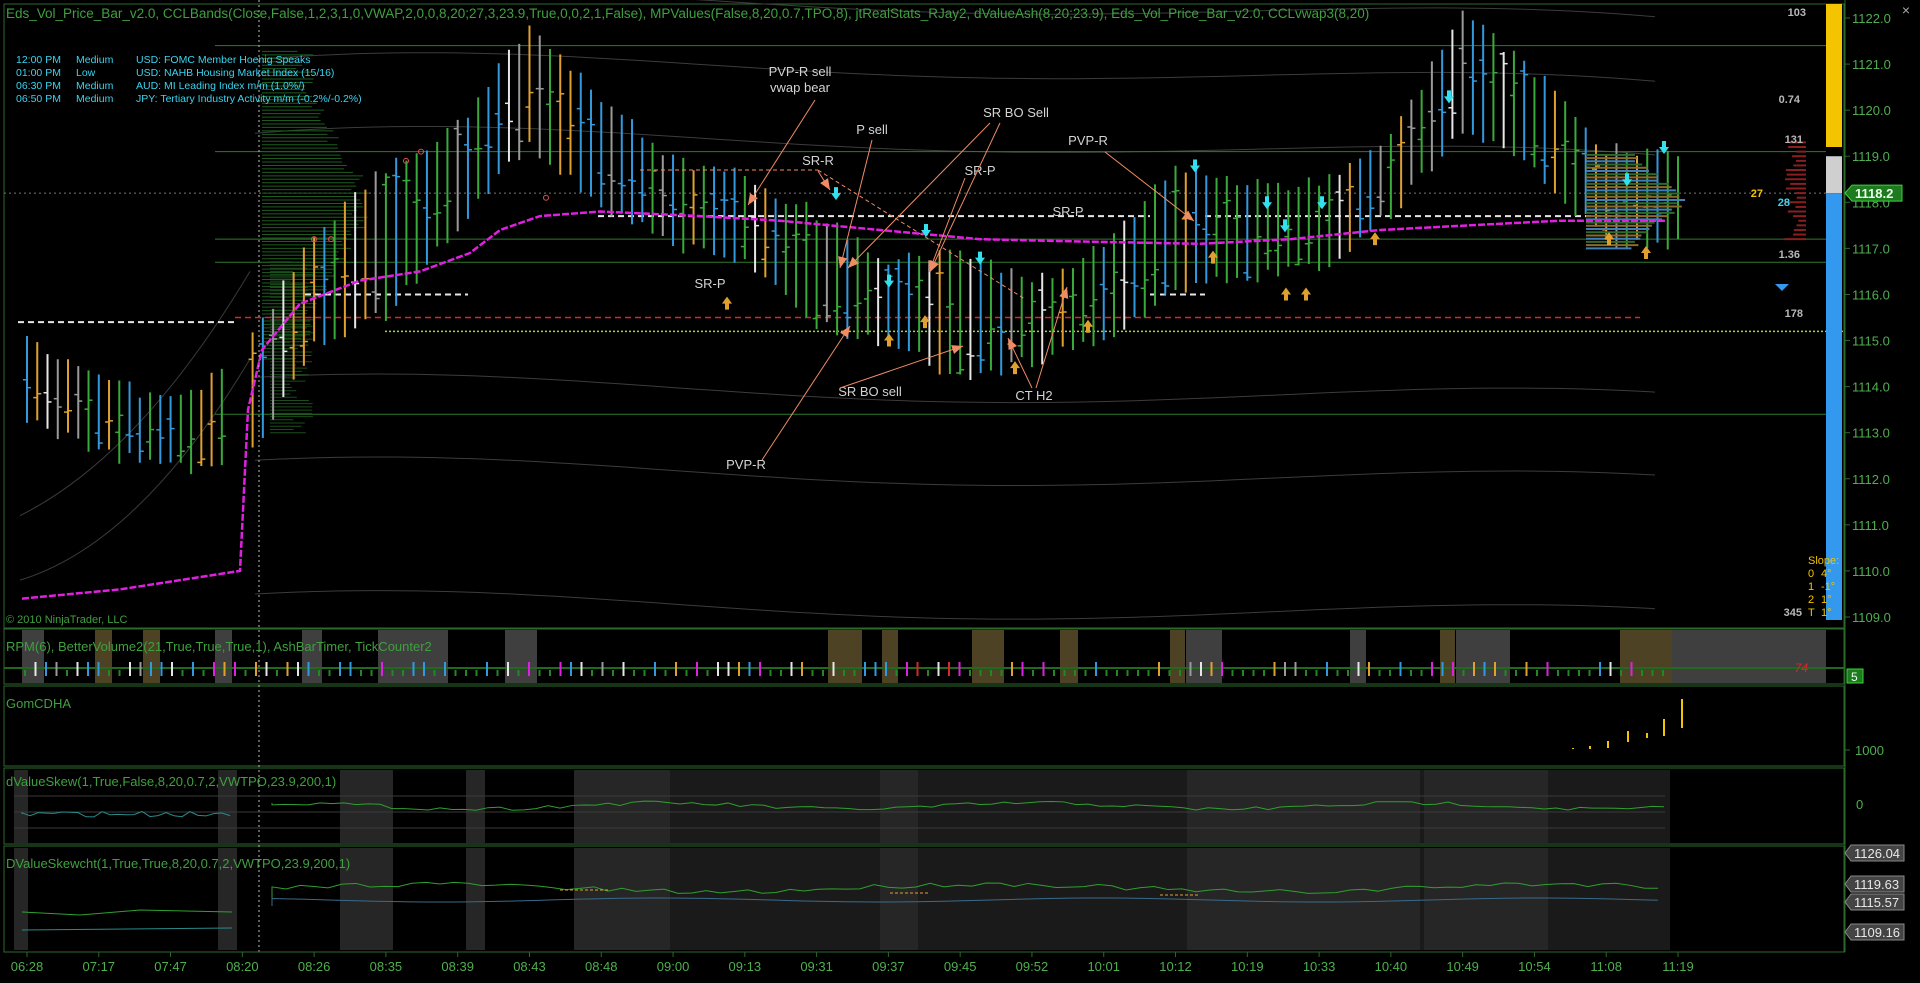  What do you see at coordinates (457, 966) in the screenshot?
I see `x-tick-label: 08:39` at bounding box center [457, 966].